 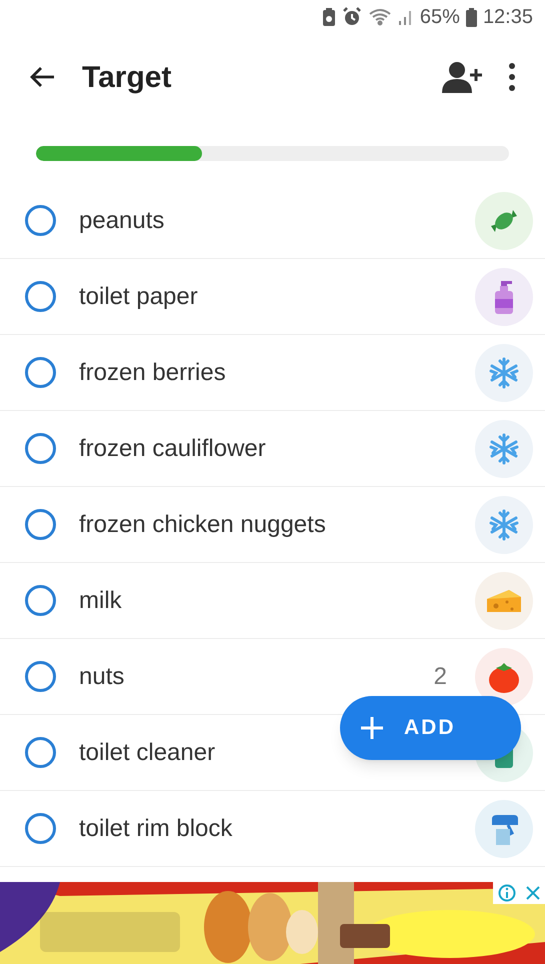 What do you see at coordinates (138, 297) in the screenshot?
I see `item-name: toilet paper` at bounding box center [138, 297].